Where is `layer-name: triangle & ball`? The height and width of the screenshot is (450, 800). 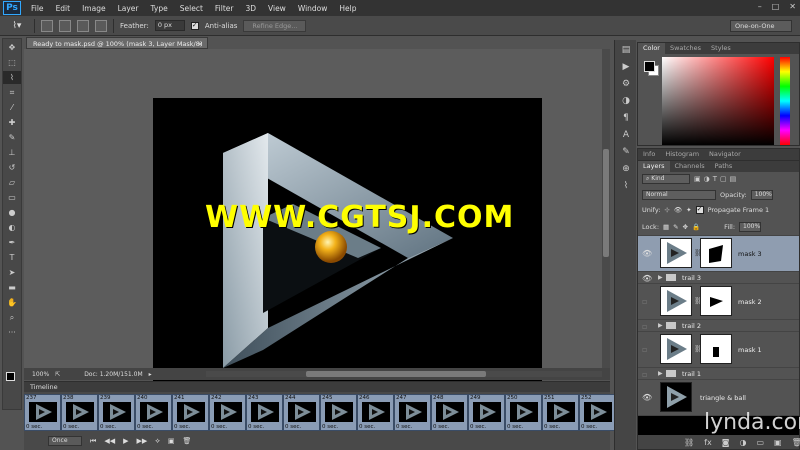
layer-name: triangle & ball is located at coordinates (723, 398).